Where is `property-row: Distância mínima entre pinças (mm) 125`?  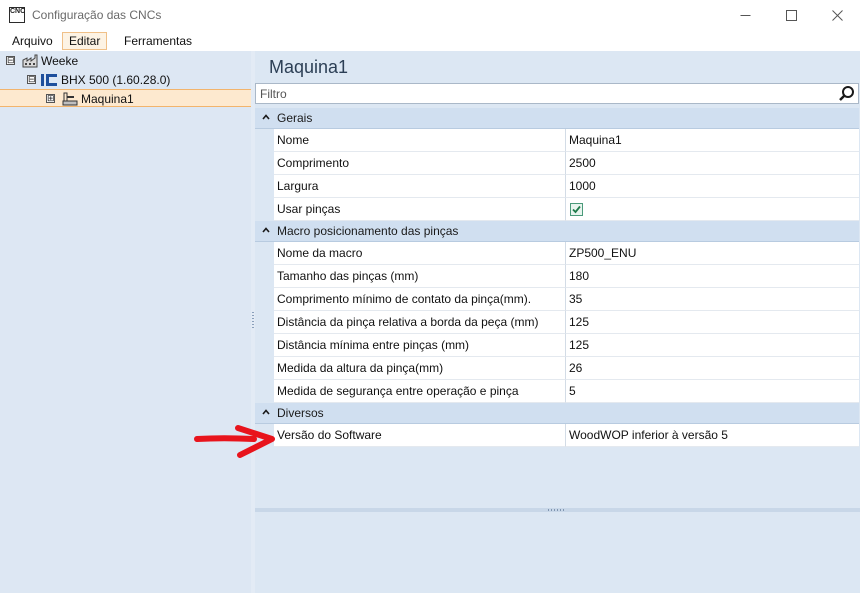 property-row: Distância mínima entre pinças (mm) 125 is located at coordinates (557, 345).